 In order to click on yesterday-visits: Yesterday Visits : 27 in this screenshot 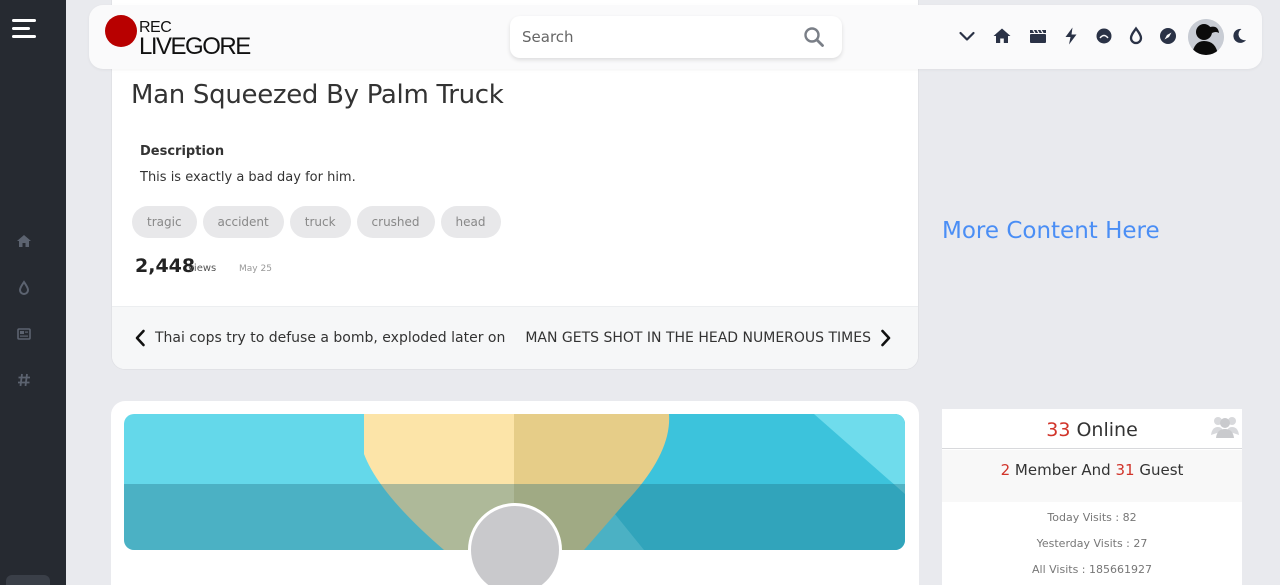, I will do `click(1092, 543)`.